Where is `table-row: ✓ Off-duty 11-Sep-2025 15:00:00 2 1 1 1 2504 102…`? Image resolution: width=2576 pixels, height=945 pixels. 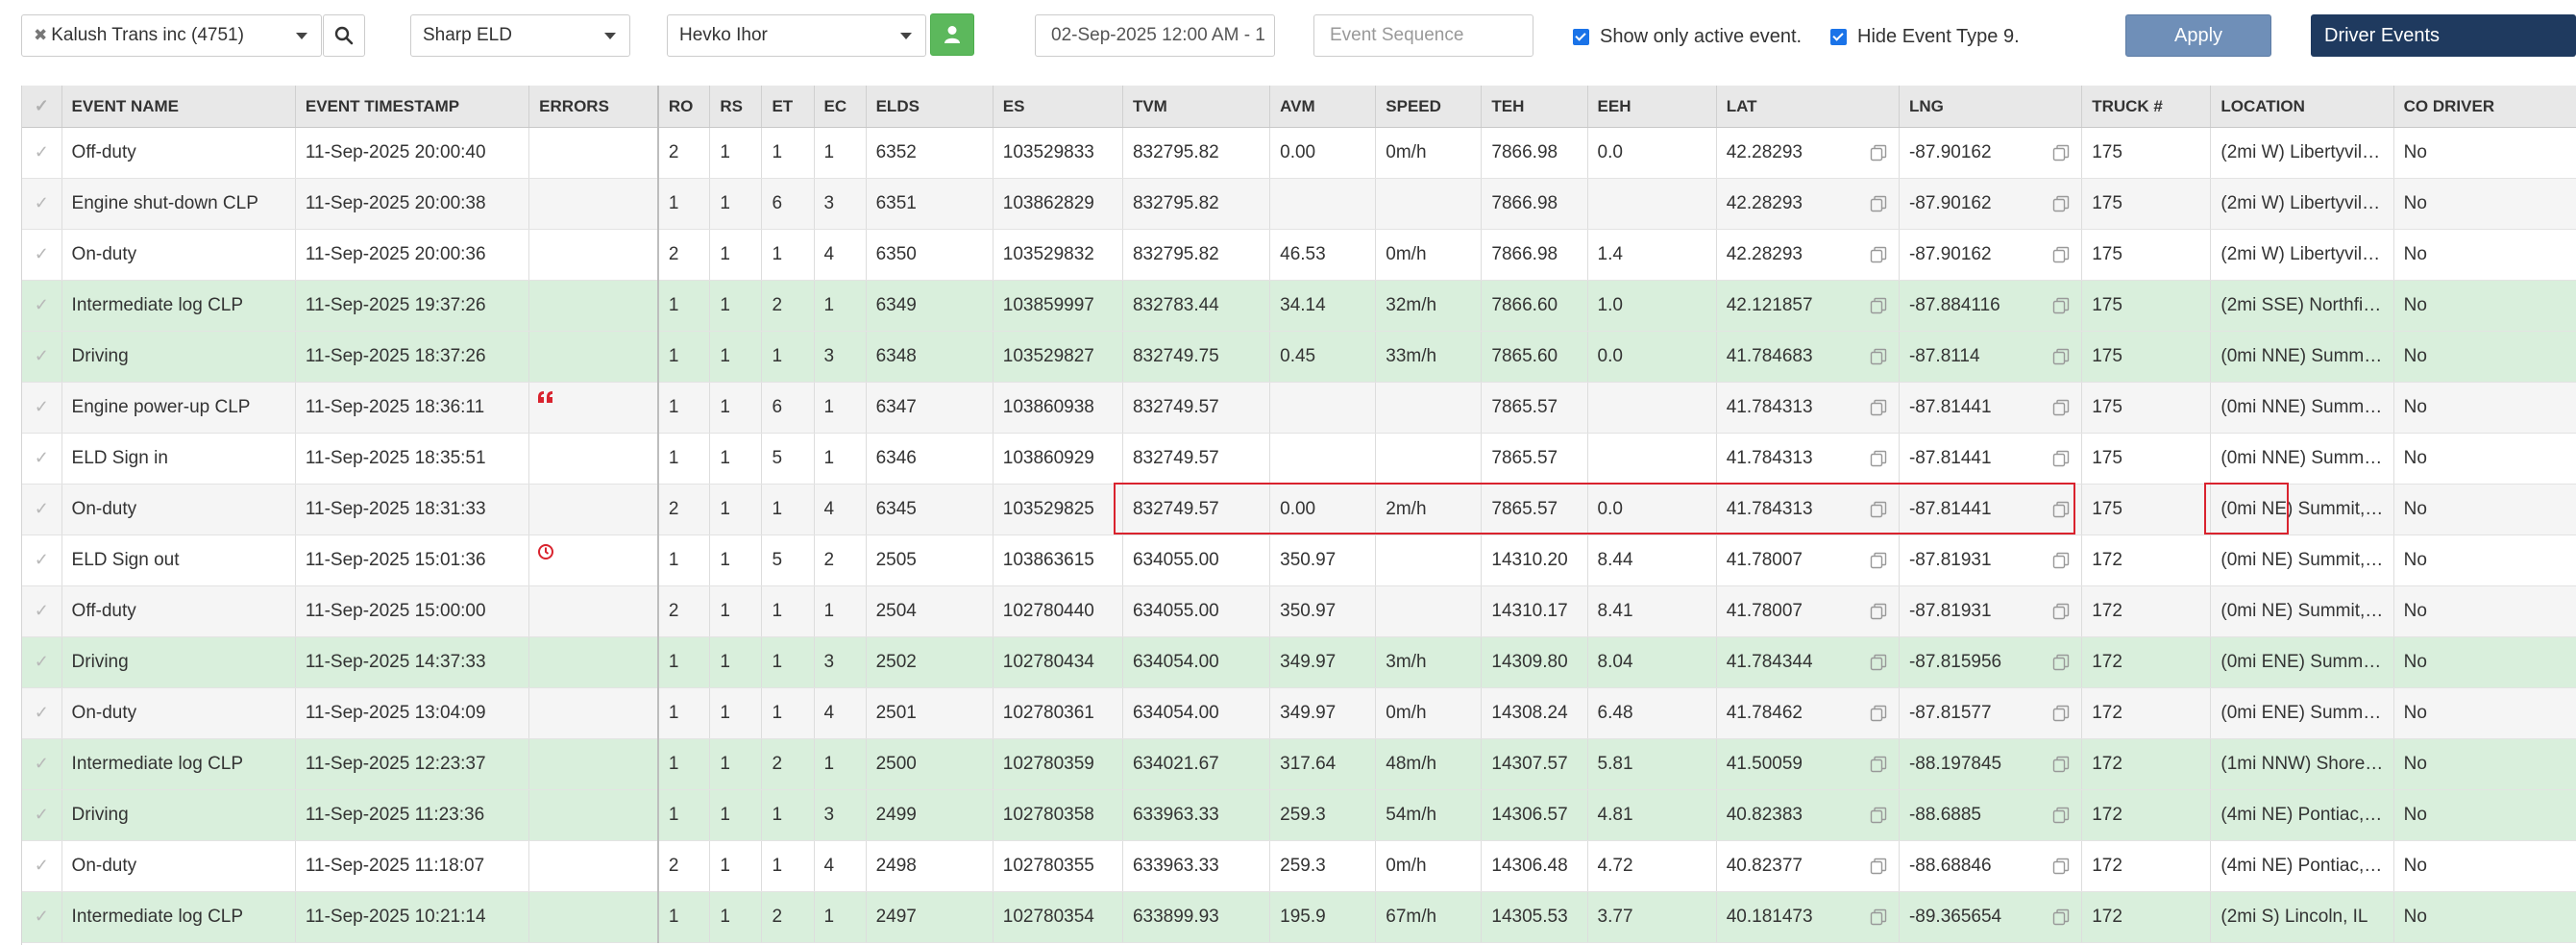 table-row: ✓ Off-duty 11-Sep-2025 15:00:00 2 1 1 1 2504 102… is located at coordinates (1299, 611).